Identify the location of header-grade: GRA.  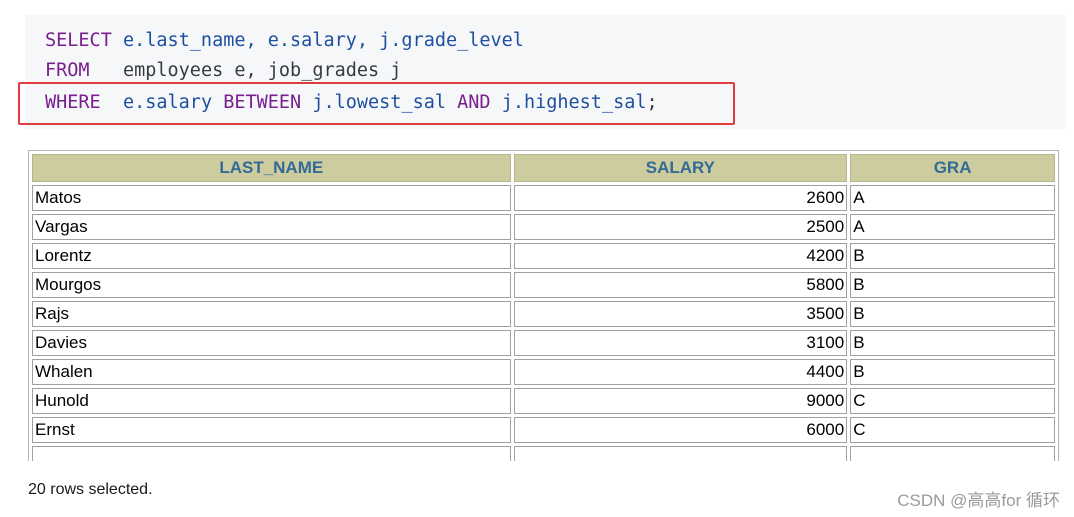
(952, 168).